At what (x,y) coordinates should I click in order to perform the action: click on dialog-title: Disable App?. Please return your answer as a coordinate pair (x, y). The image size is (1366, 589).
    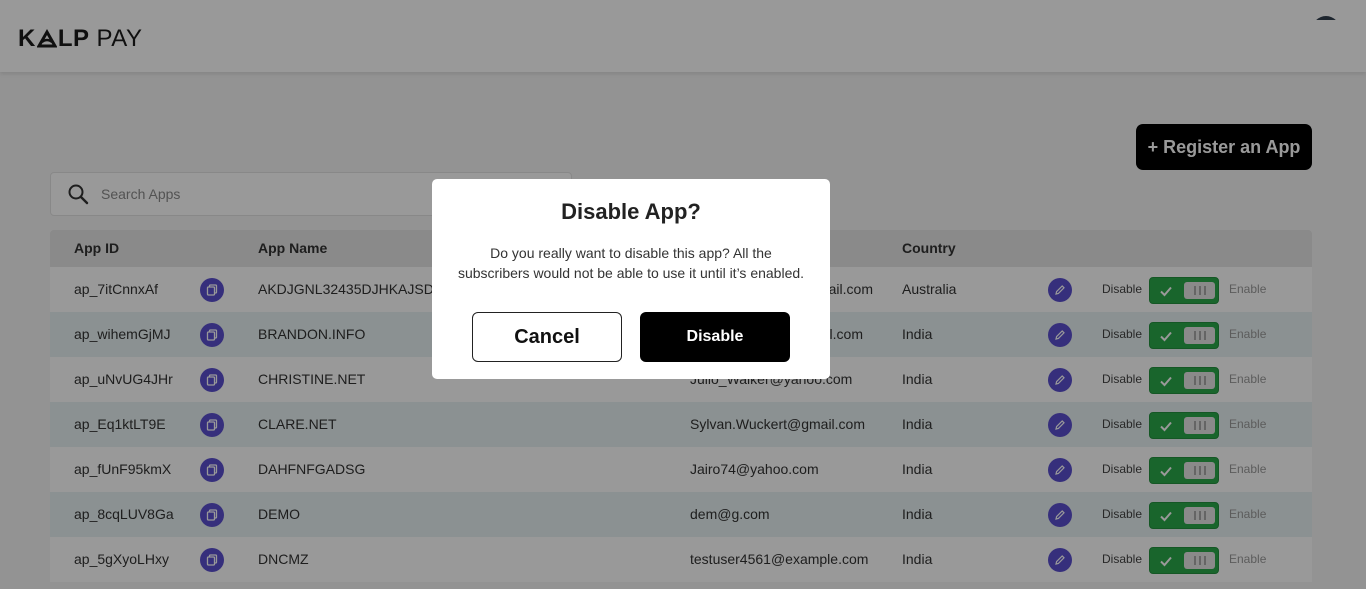
    Looking at the image, I should click on (631, 211).